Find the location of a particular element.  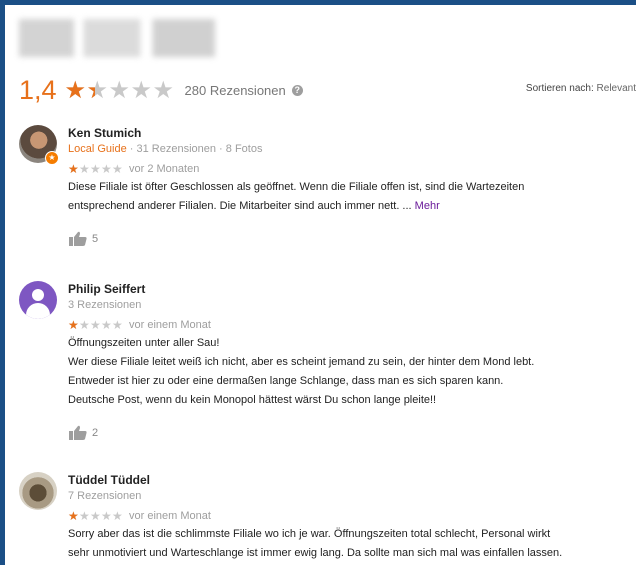

reviewer-meta: Local Guide · 31 Rezensionen · 8 Fotos is located at coordinates (165, 149).